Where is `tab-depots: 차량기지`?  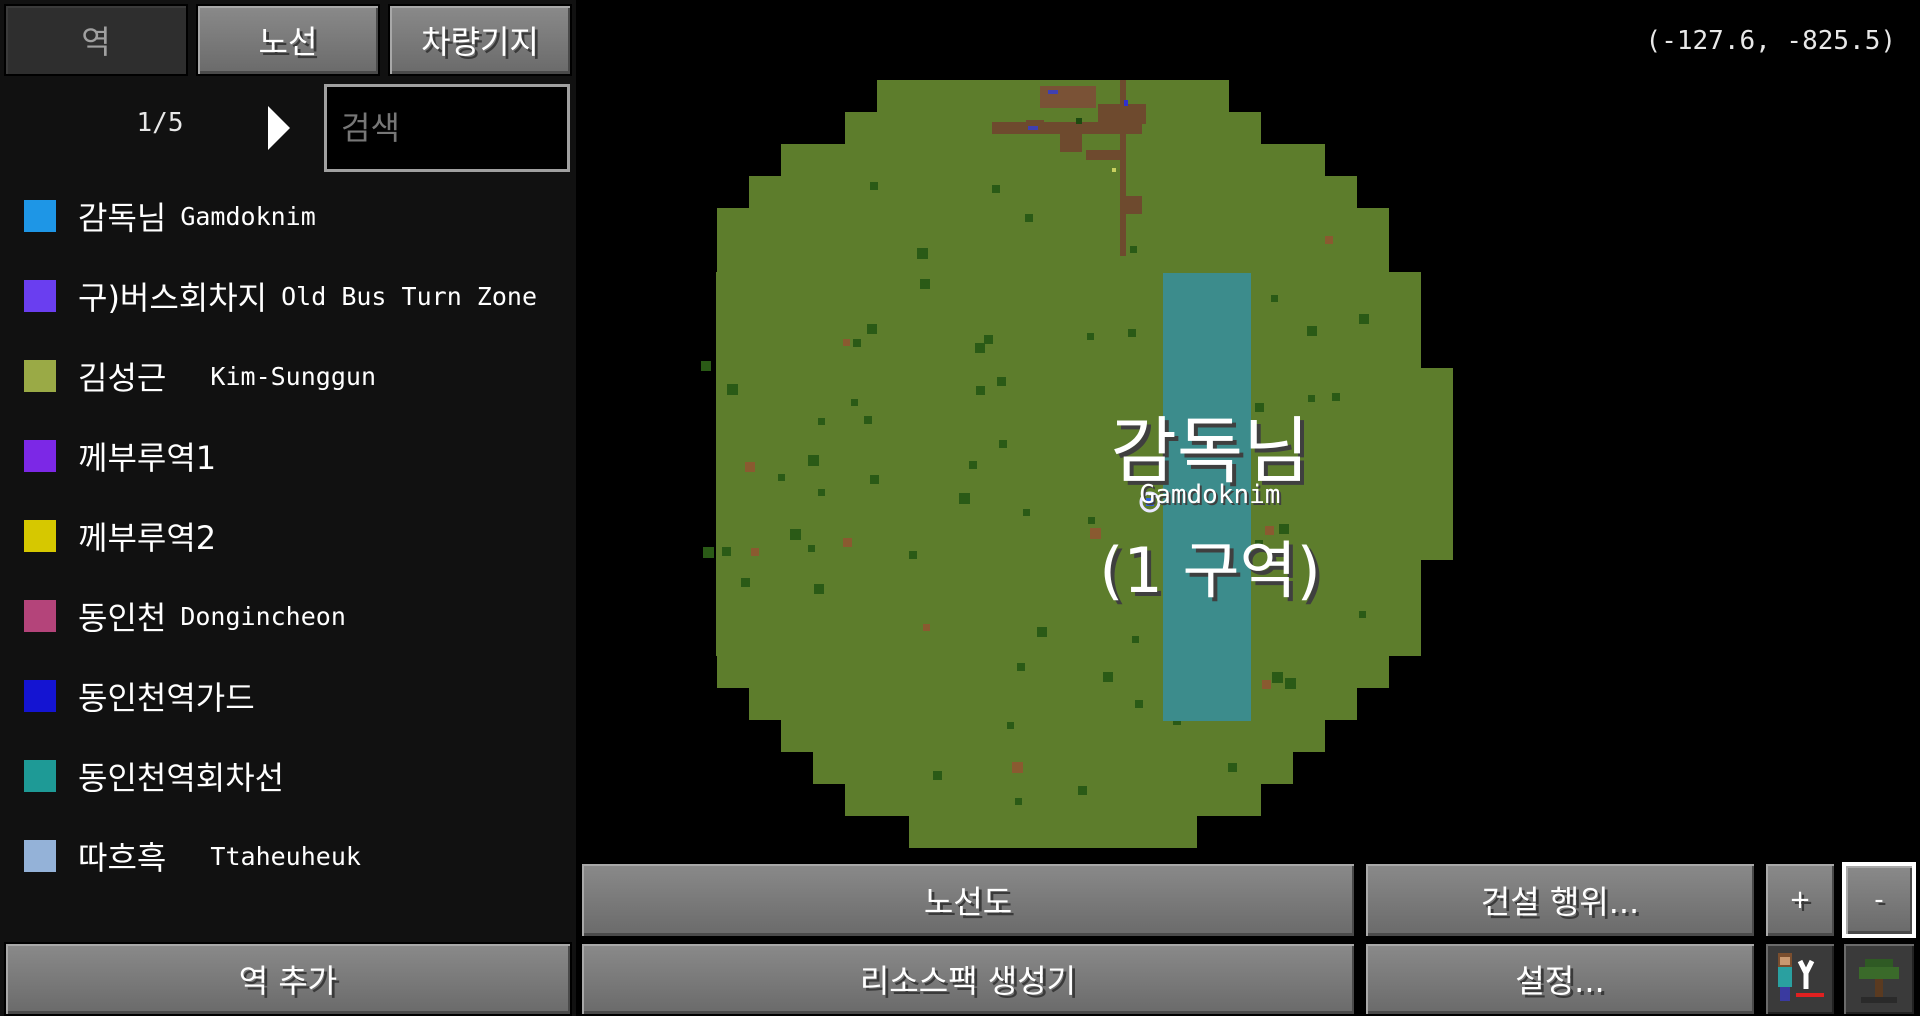 tab-depots: 차량기지 is located at coordinates (480, 40).